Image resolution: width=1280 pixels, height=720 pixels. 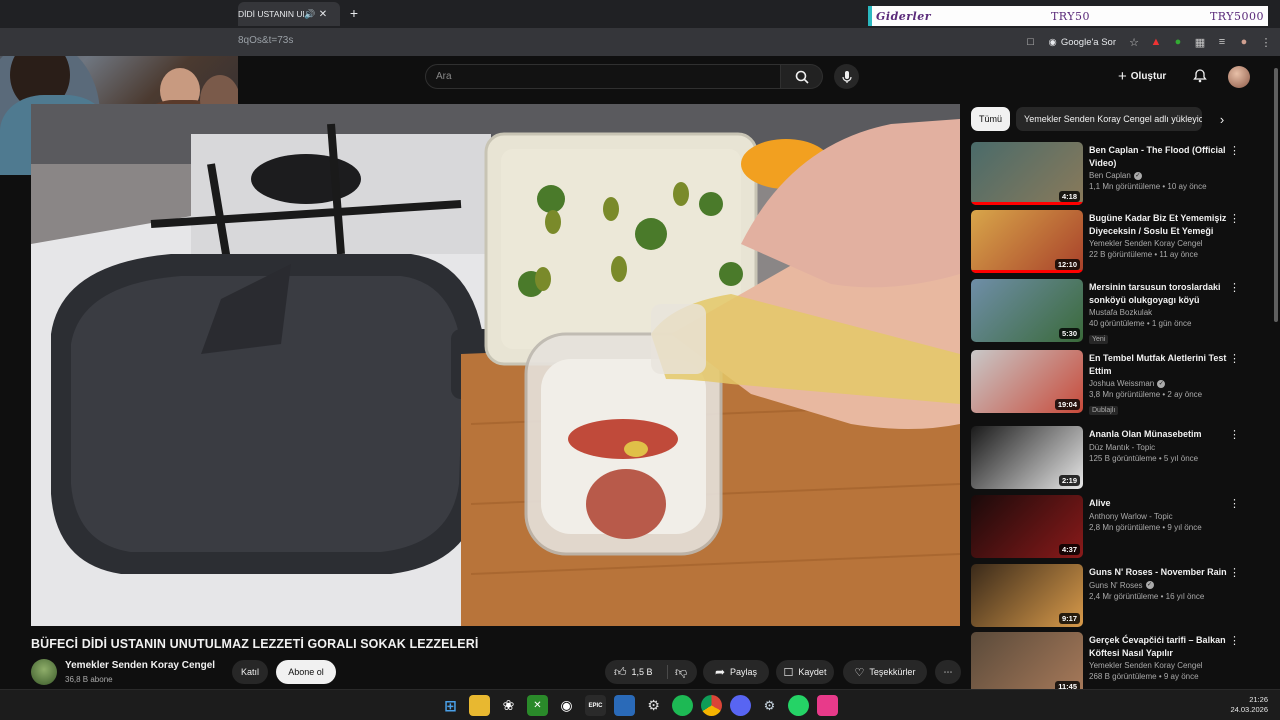 What do you see at coordinates (642, 672) in the screenshot?
I see `like-count: 1,5 B` at bounding box center [642, 672].